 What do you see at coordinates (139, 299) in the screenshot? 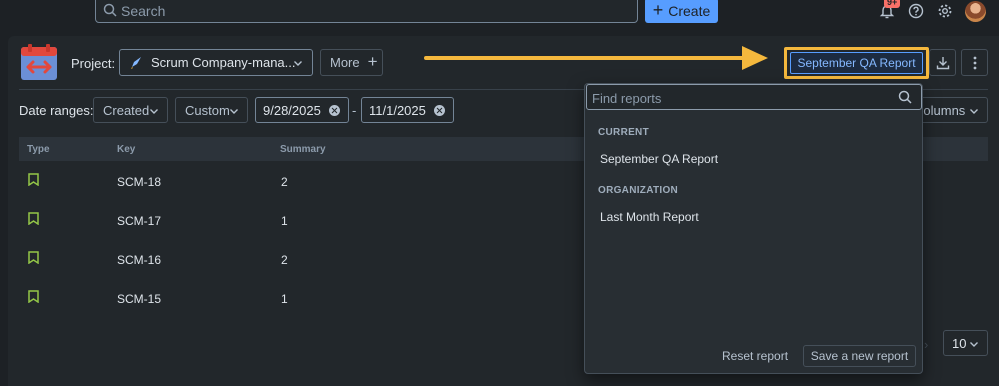
I see `issue-key: SCM-15` at bounding box center [139, 299].